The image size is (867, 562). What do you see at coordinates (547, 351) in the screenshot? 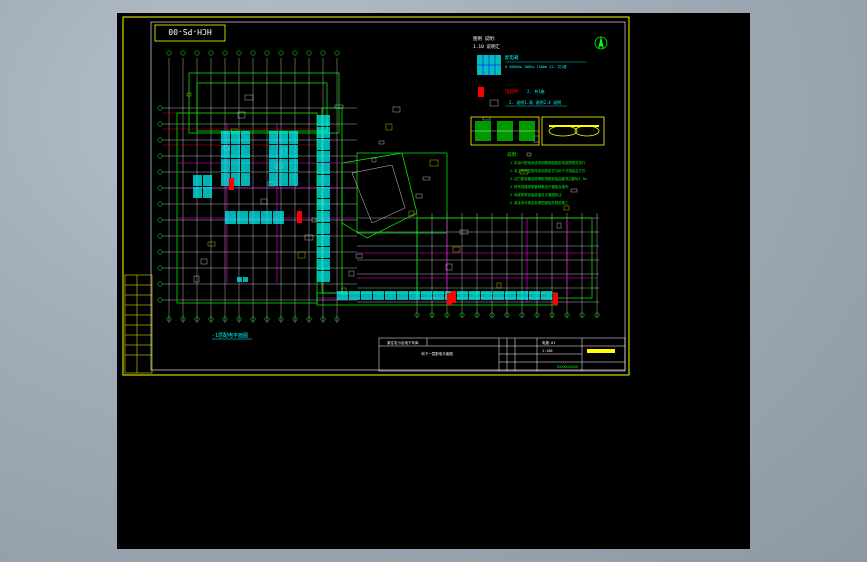
I see `title-block-scale: 1:100` at bounding box center [547, 351].